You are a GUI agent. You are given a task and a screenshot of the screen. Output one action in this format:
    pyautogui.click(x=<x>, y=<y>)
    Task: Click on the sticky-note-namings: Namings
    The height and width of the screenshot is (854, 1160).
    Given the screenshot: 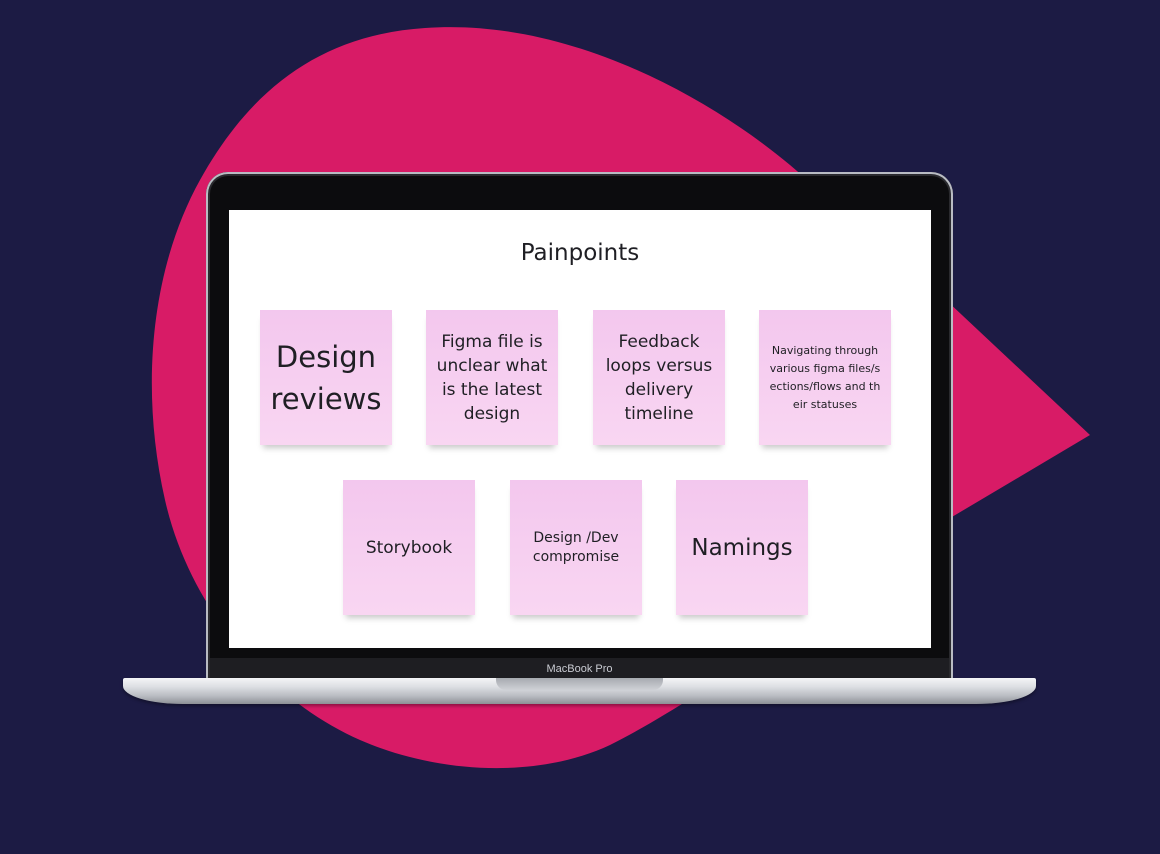 What is the action you would take?
    pyautogui.click(x=742, y=547)
    